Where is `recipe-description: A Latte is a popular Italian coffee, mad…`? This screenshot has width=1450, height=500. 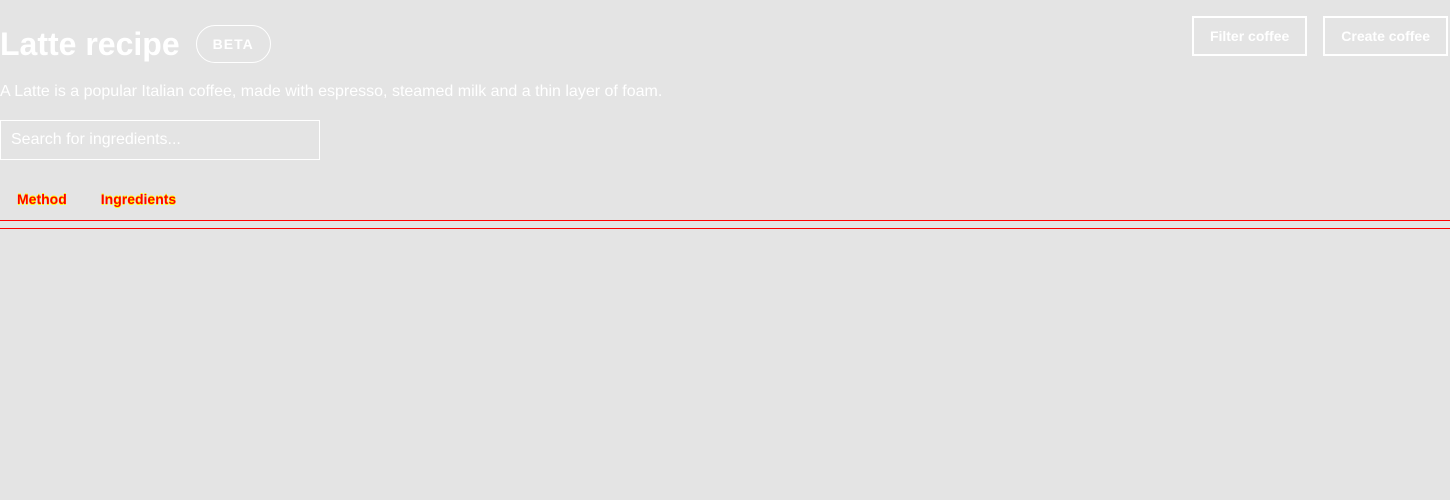
recipe-description: A Latte is a popular Italian coffee, mad… is located at coordinates (331, 91).